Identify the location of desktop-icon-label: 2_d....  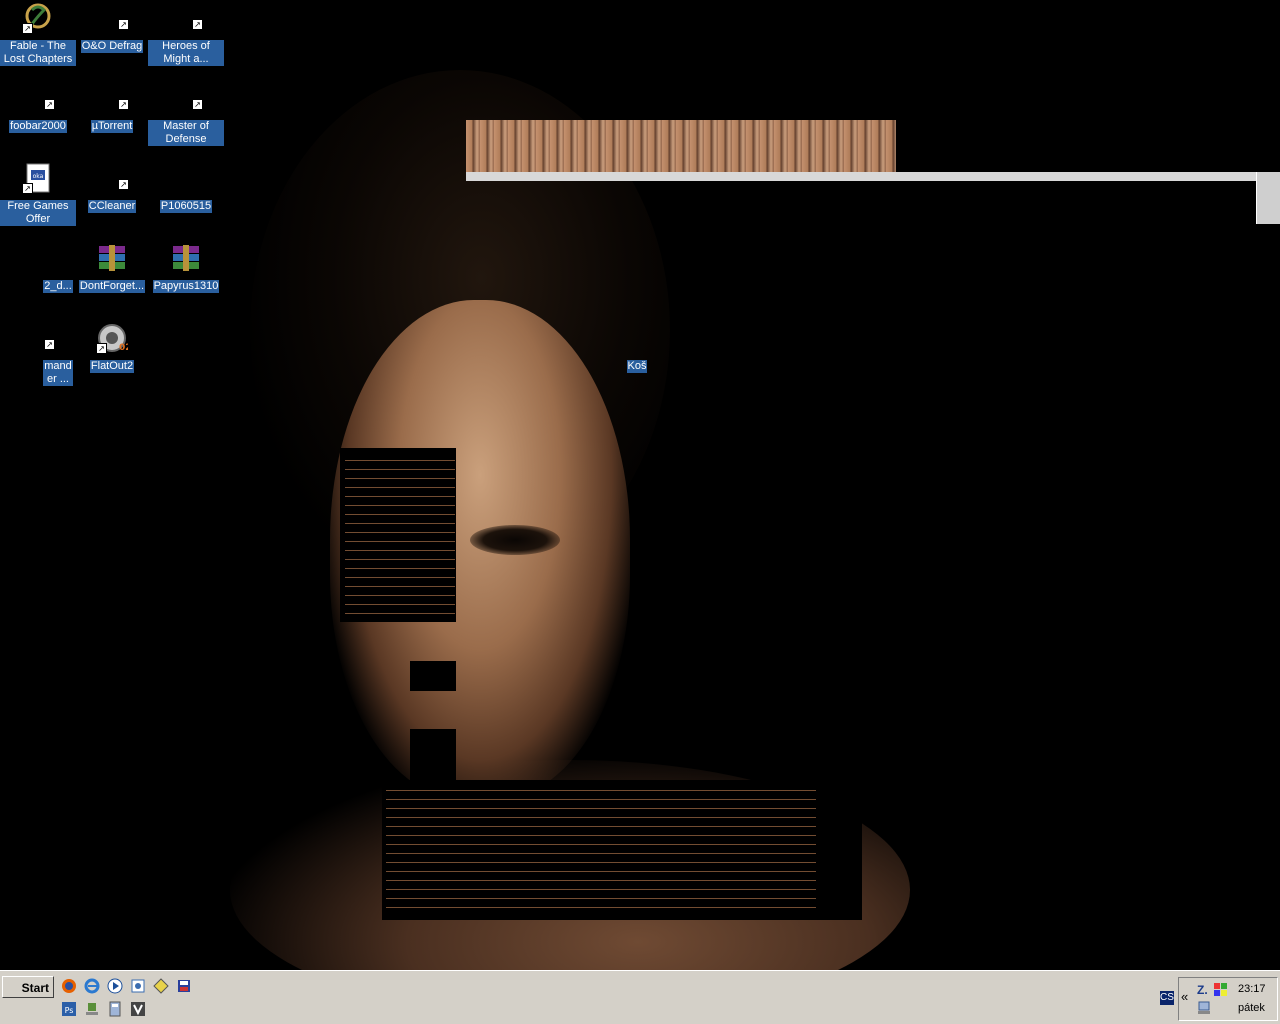
(58, 286).